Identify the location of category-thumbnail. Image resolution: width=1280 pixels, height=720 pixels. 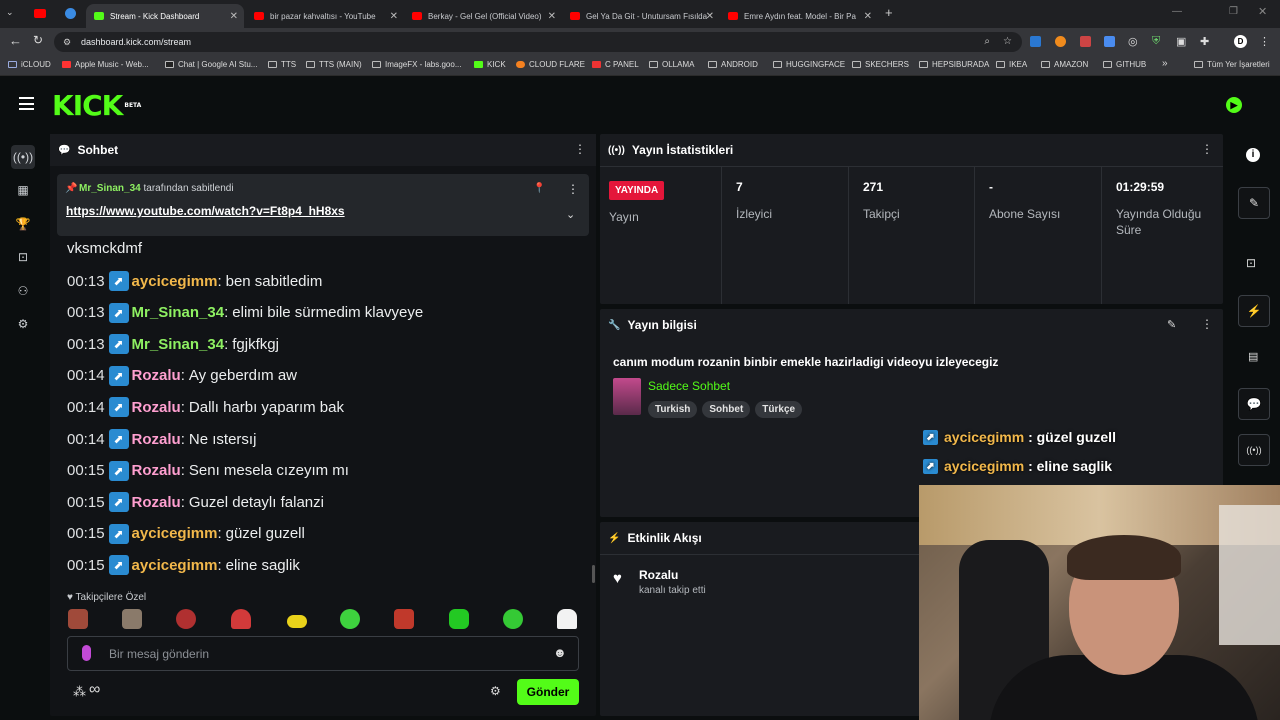
(627, 396).